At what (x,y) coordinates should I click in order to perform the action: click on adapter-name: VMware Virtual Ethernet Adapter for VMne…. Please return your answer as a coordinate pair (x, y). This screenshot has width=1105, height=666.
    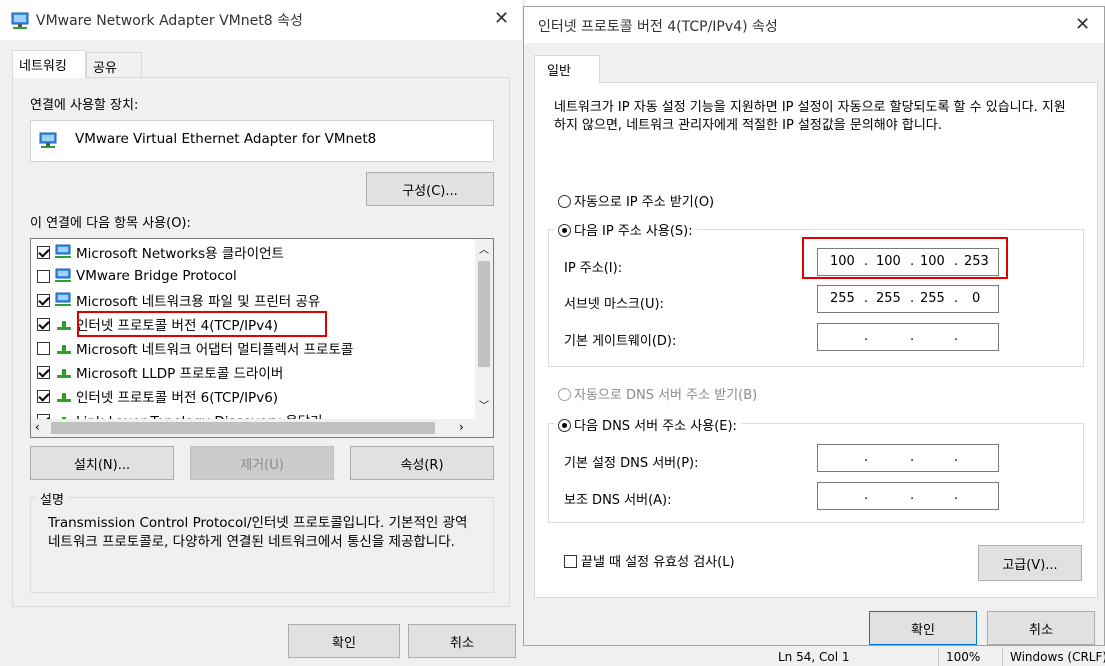
    Looking at the image, I should click on (226, 139).